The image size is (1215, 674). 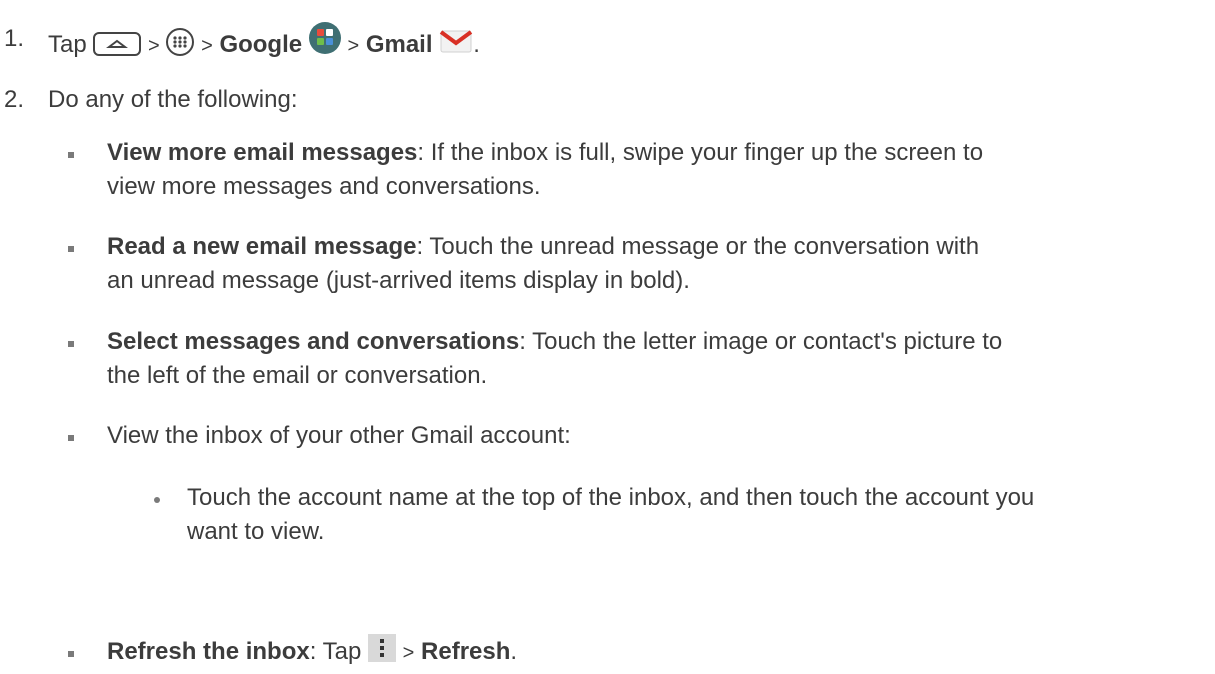 What do you see at coordinates (313, 341) in the screenshot?
I see `bullet-title: Select messages and conversations` at bounding box center [313, 341].